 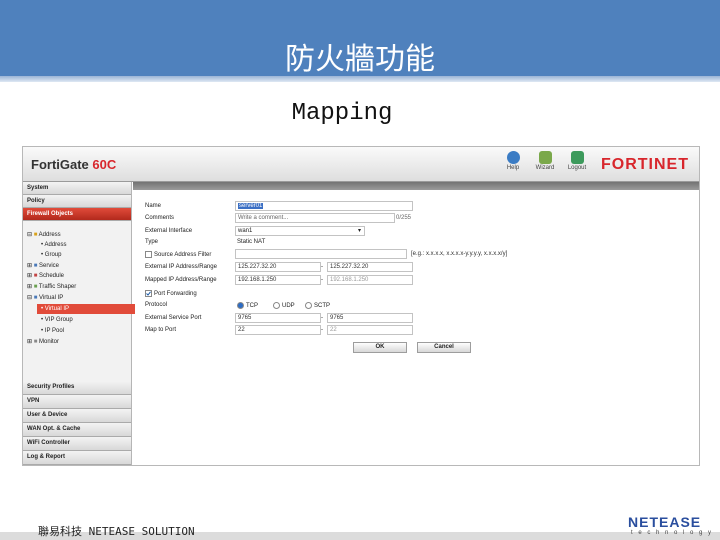 What do you see at coordinates (240, 305) in the screenshot?
I see `radio-selected-icon` at bounding box center [240, 305].